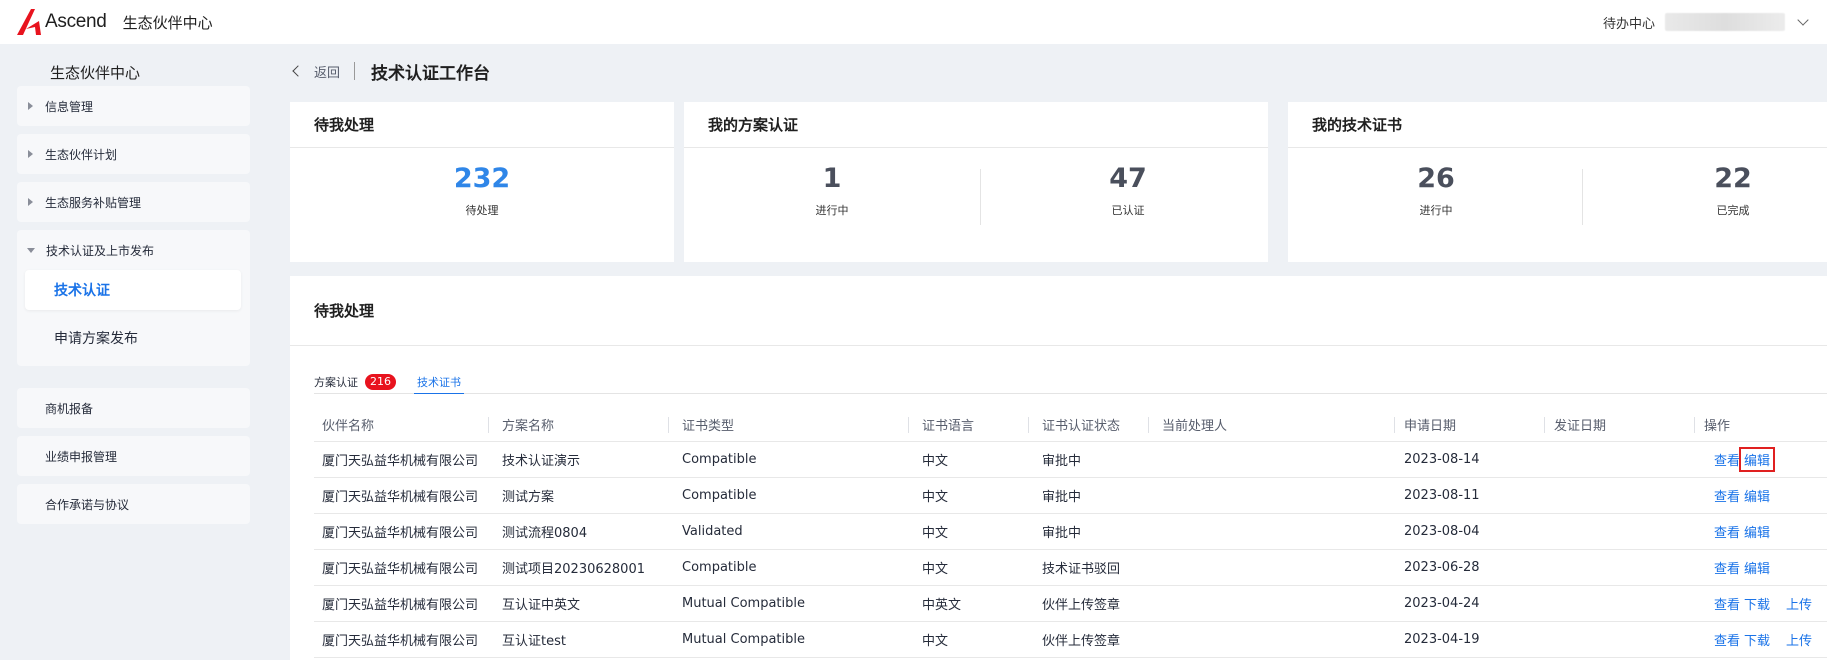  Describe the element at coordinates (100, 250) in the screenshot. I see `sidebar-item-label: 技术认证及上市发布` at that location.